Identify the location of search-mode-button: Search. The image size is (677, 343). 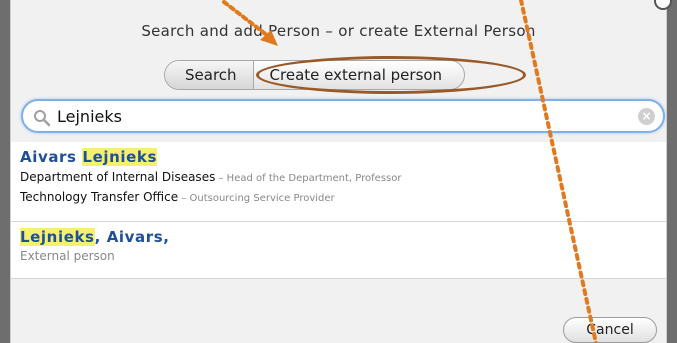
(209, 75).